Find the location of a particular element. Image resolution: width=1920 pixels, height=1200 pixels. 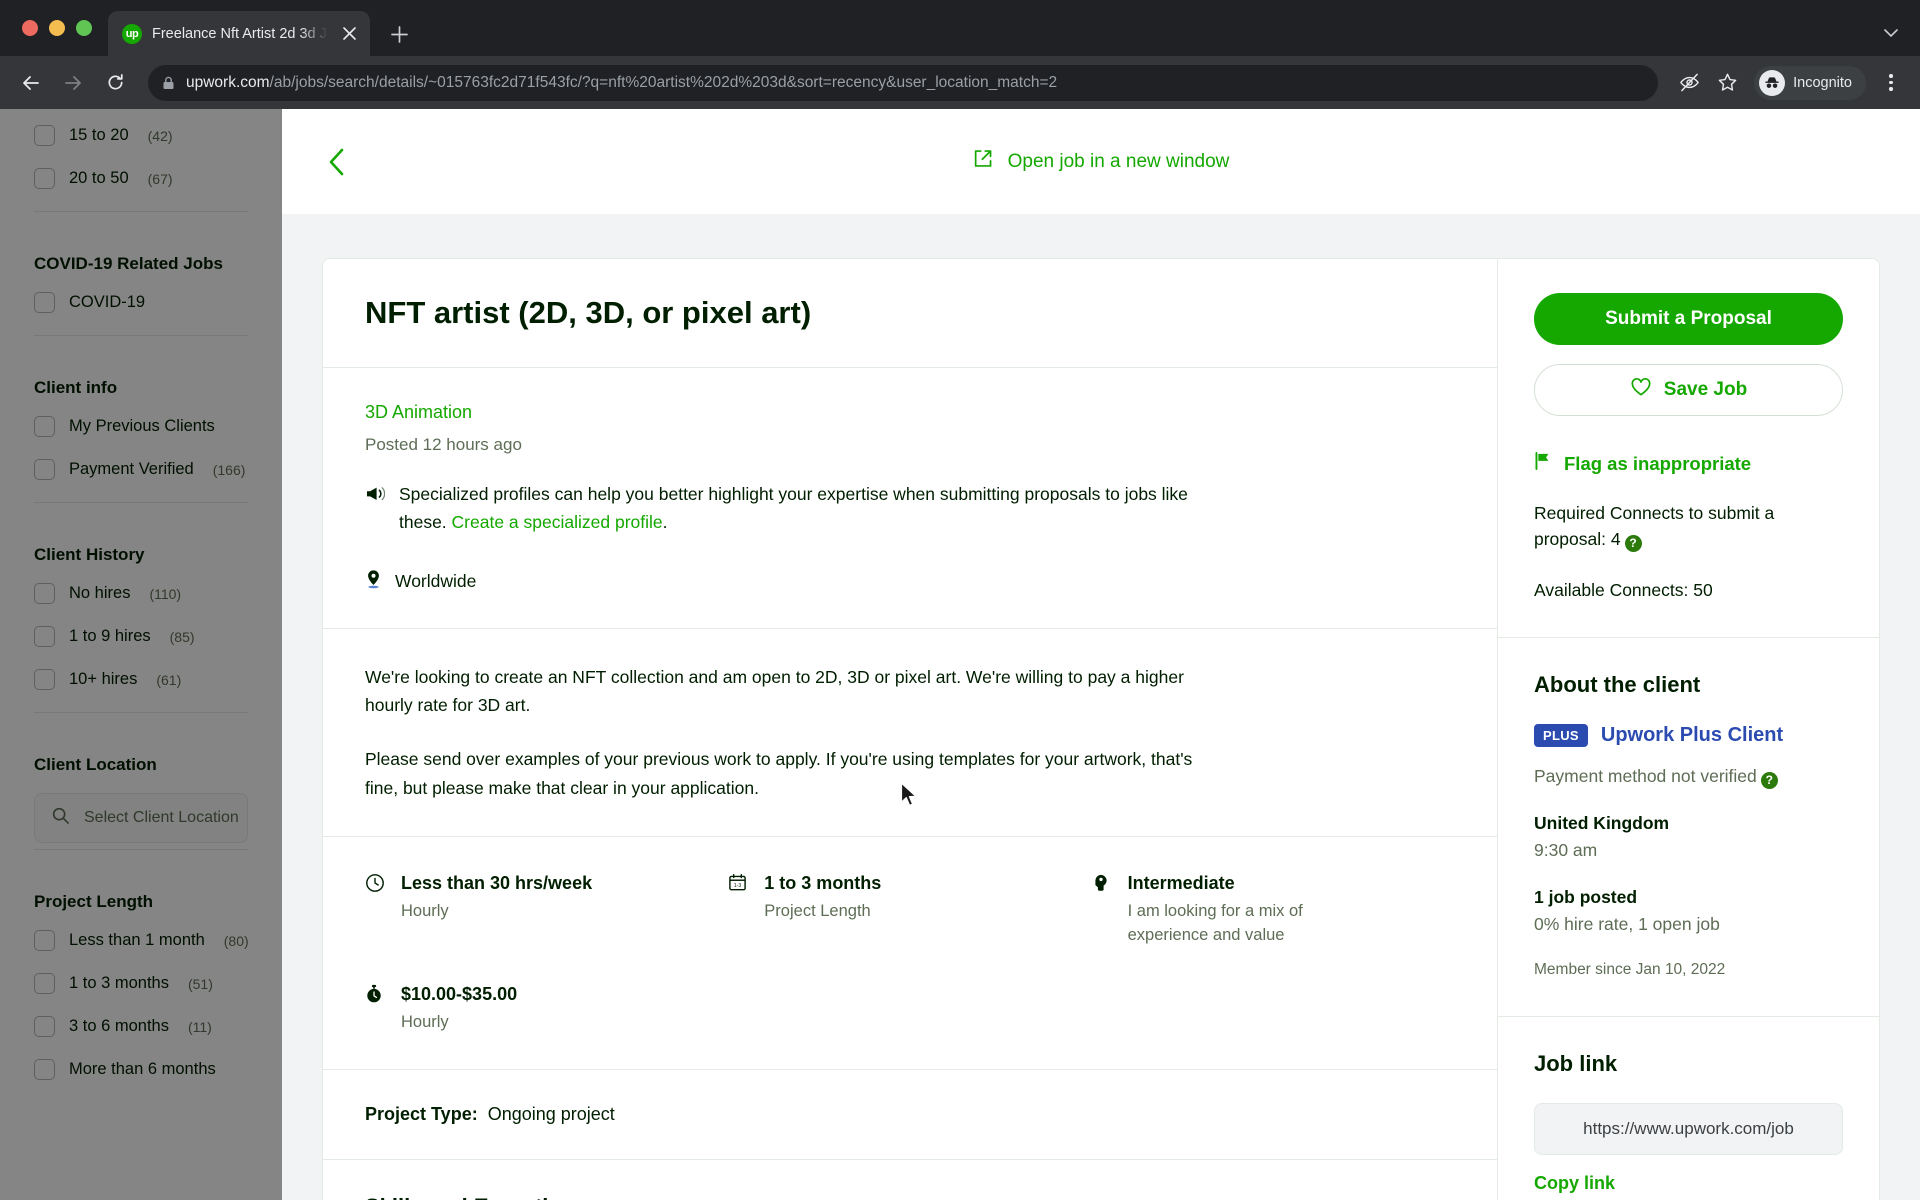

flag-icon is located at coordinates (1542, 463).